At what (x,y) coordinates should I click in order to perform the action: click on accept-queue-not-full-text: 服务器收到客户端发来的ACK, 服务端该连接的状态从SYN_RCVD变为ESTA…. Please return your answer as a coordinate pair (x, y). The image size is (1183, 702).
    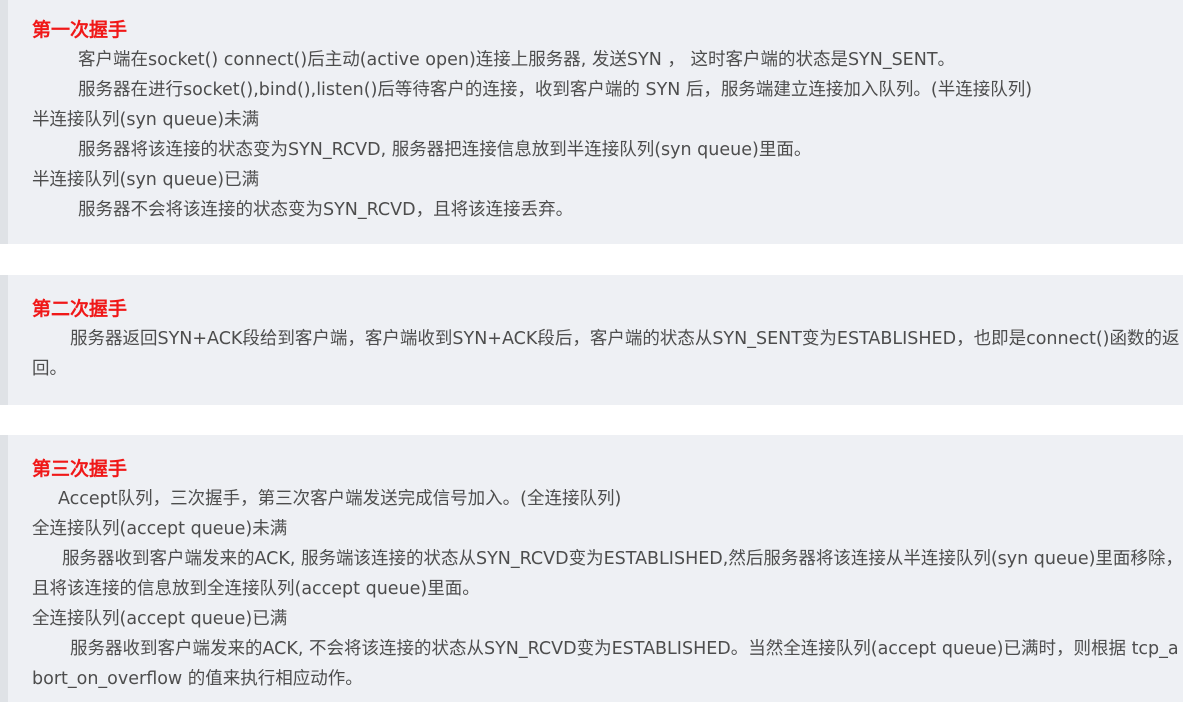
    Looking at the image, I should click on (607, 574).